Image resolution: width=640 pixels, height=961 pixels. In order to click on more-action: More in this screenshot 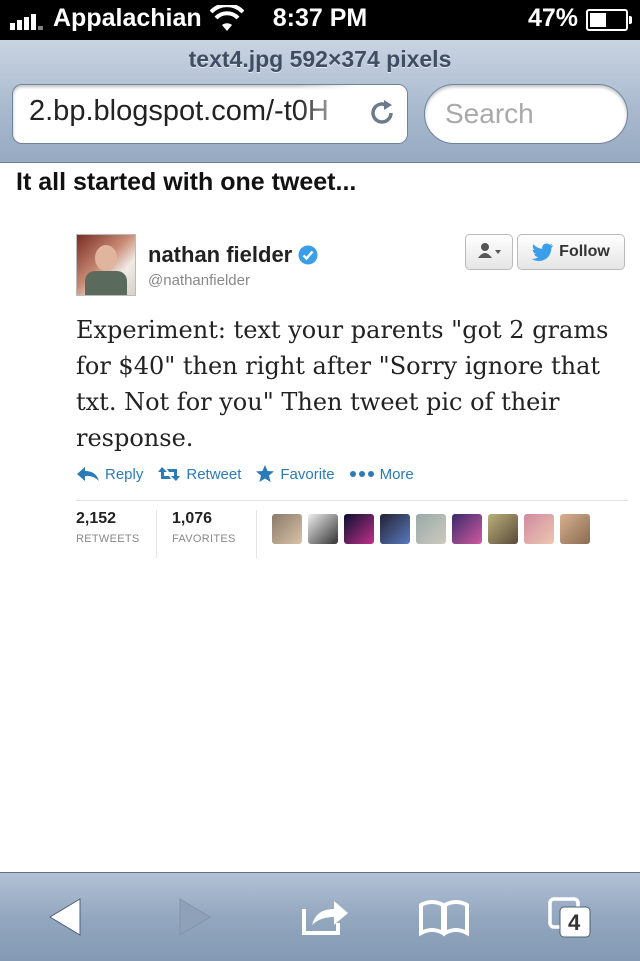, I will do `click(381, 474)`.